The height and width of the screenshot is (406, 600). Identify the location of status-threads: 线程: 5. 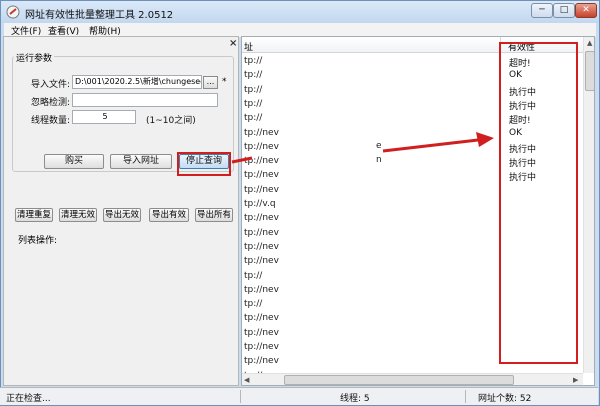
(355, 399).